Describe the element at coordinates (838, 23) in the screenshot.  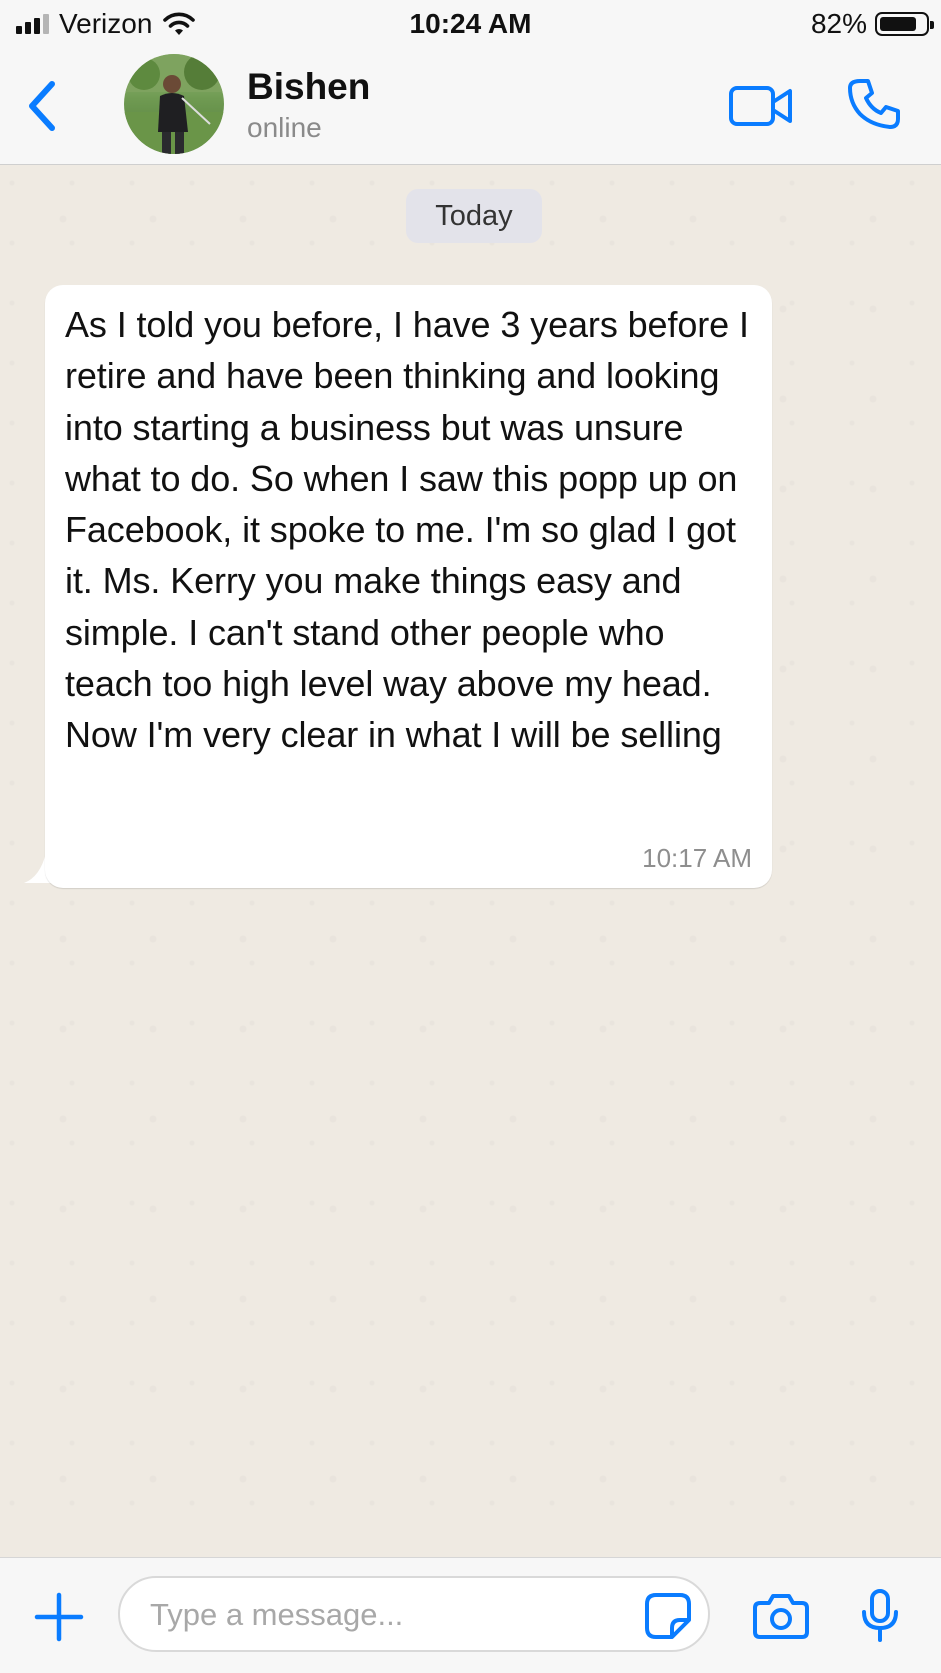
I see `battery-percent: 82%` at that location.